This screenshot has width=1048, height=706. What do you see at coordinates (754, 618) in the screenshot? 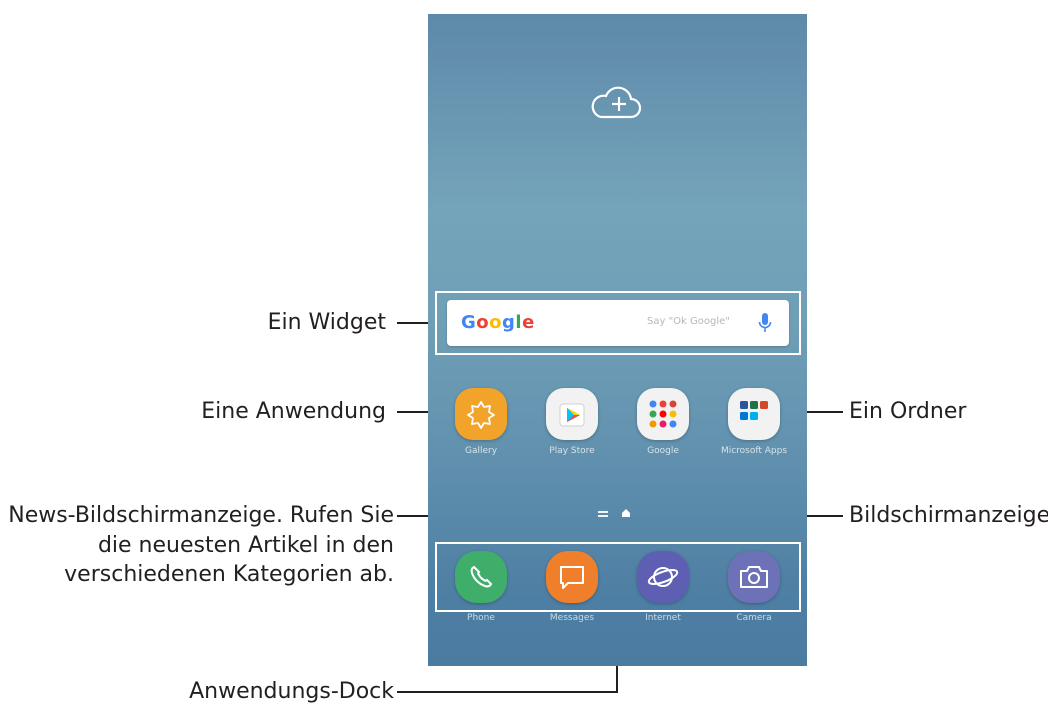
I see `dock-label: Camera` at bounding box center [754, 618].